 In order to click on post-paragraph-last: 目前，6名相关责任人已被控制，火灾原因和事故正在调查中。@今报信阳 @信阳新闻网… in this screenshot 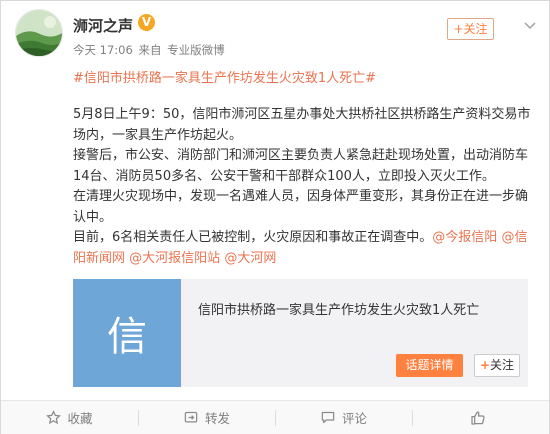, I will do `click(300, 248)`.